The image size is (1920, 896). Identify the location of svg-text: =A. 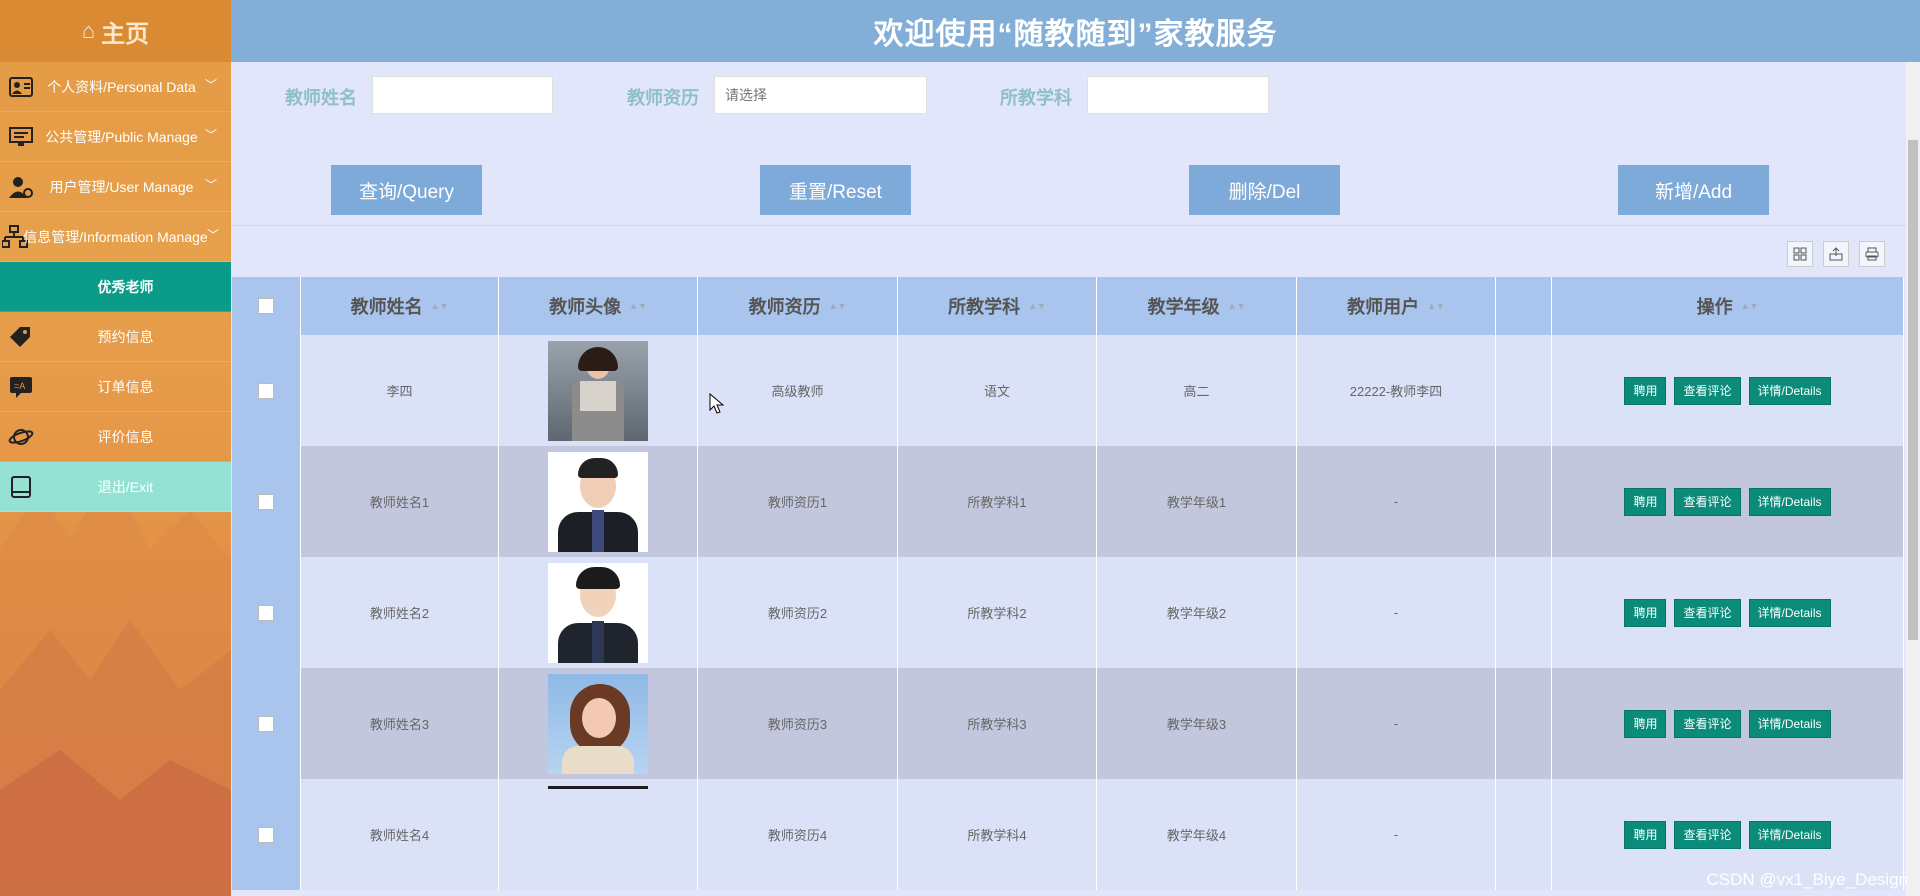
(19, 386).